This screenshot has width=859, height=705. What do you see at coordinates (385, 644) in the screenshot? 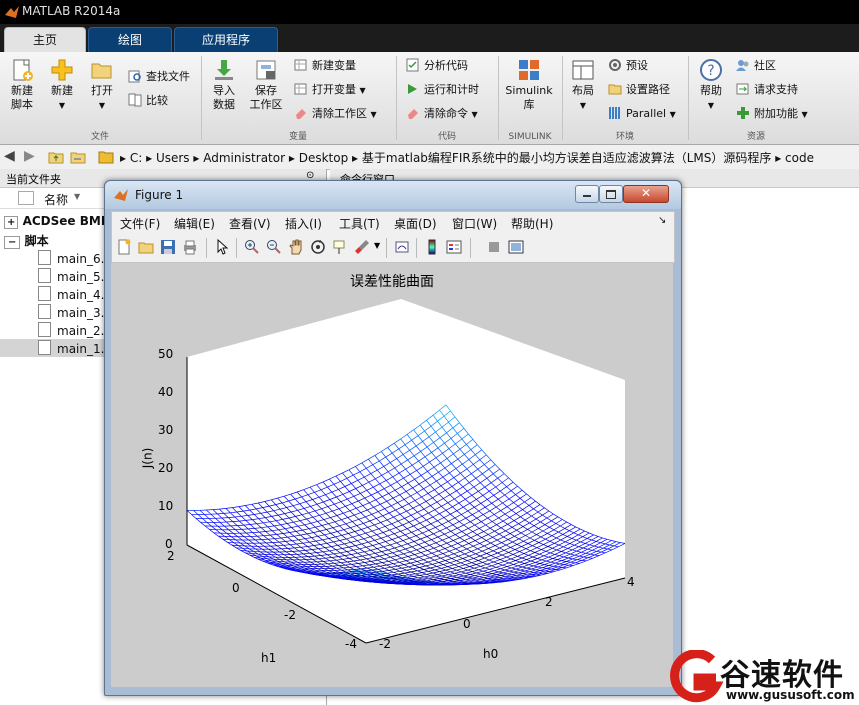
I see `x-tick: -2` at bounding box center [385, 644].